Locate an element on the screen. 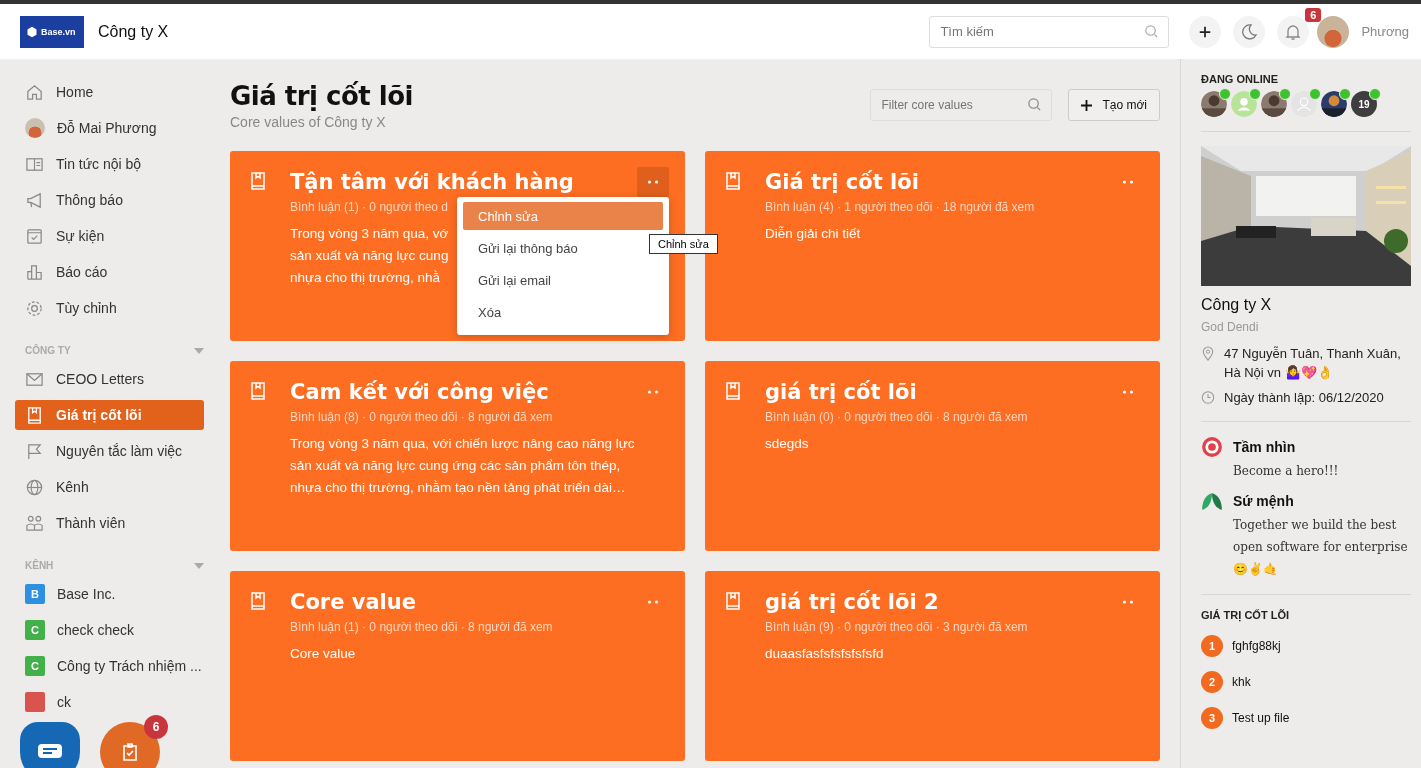  core-value-link: Test up file is located at coordinates (1261, 718).